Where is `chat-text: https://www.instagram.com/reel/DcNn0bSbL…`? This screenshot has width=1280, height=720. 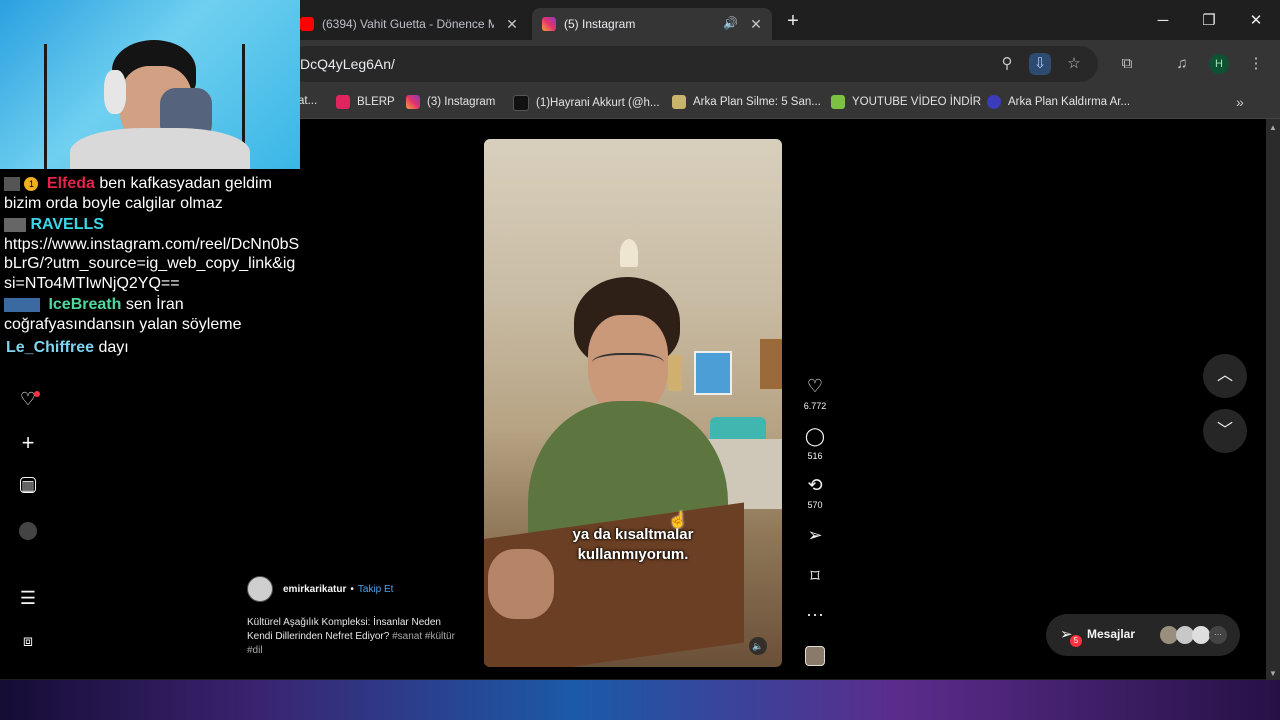 chat-text: https://www.instagram.com/reel/DcNn0bSbL… is located at coordinates (152, 263).